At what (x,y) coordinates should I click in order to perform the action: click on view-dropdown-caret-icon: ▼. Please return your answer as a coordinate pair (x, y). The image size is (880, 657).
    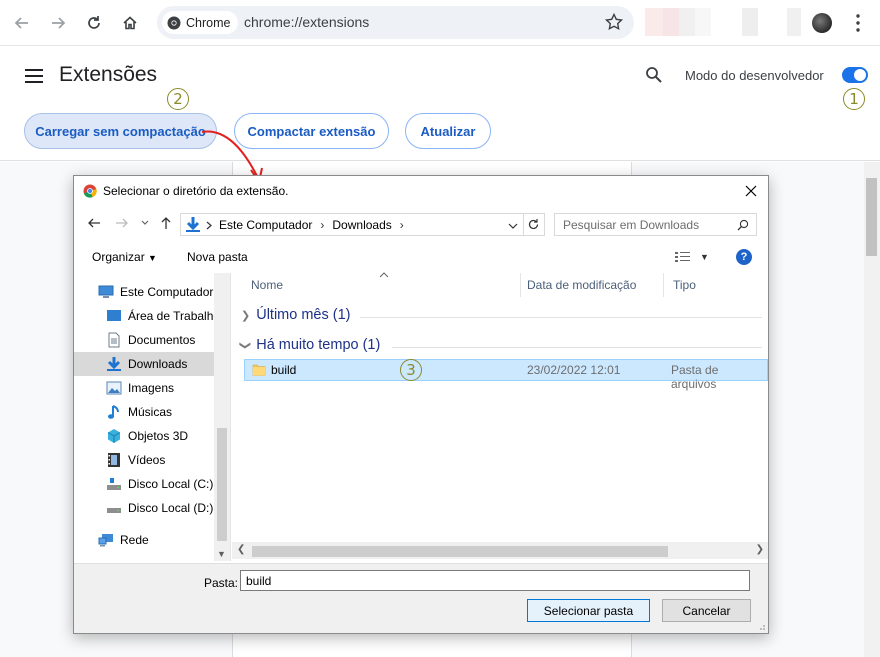
    Looking at the image, I should click on (704, 257).